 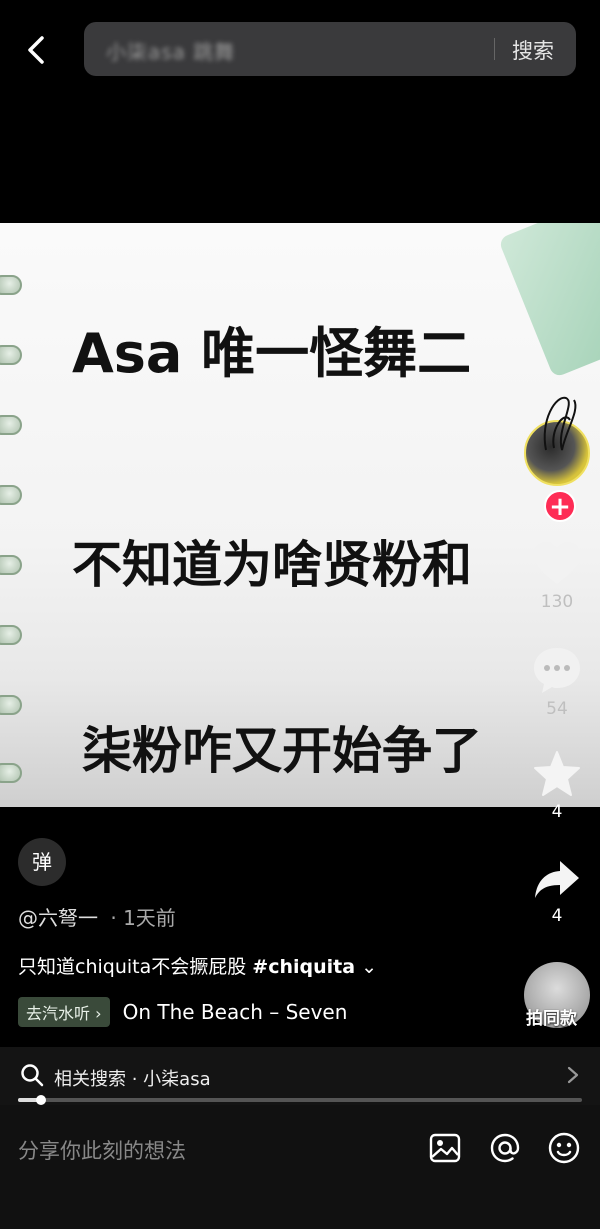 I want to click on back-arrow-icon, so click(x=36, y=50).